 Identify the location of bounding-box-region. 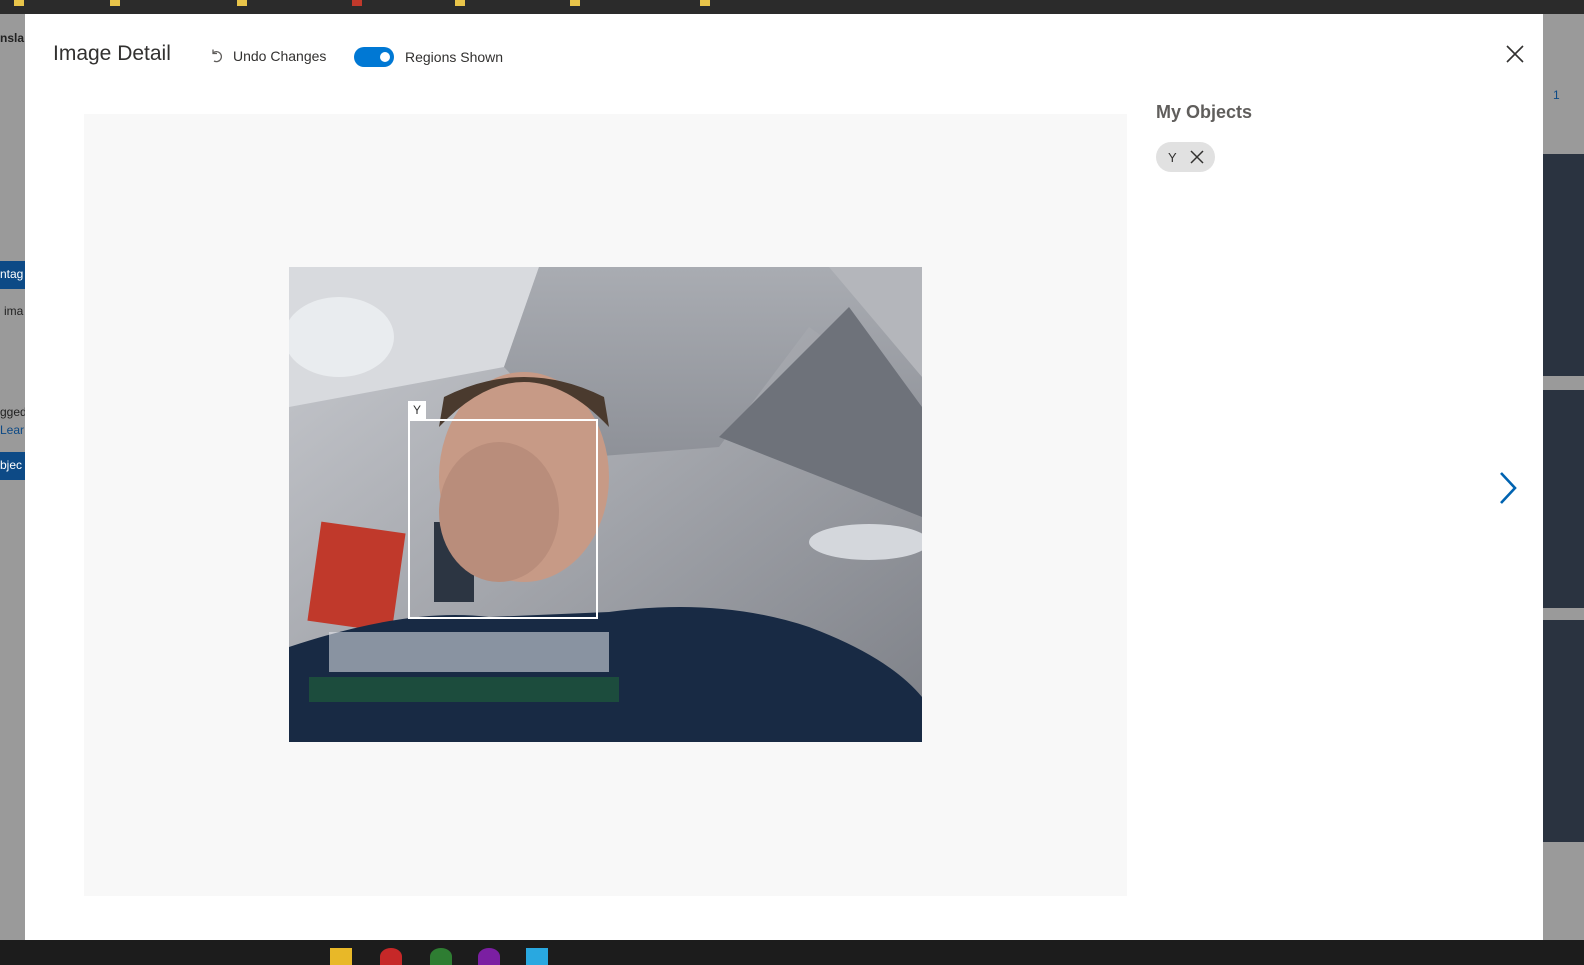
(503, 519).